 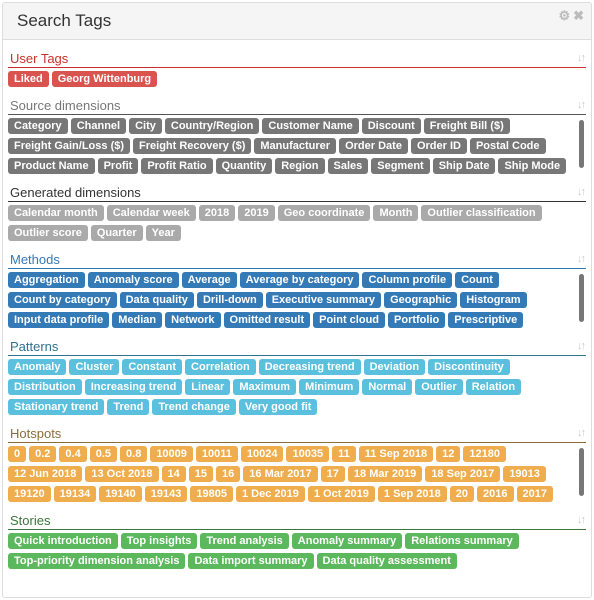 What do you see at coordinates (211, 494) in the screenshot?
I see `tag: 19805` at bounding box center [211, 494].